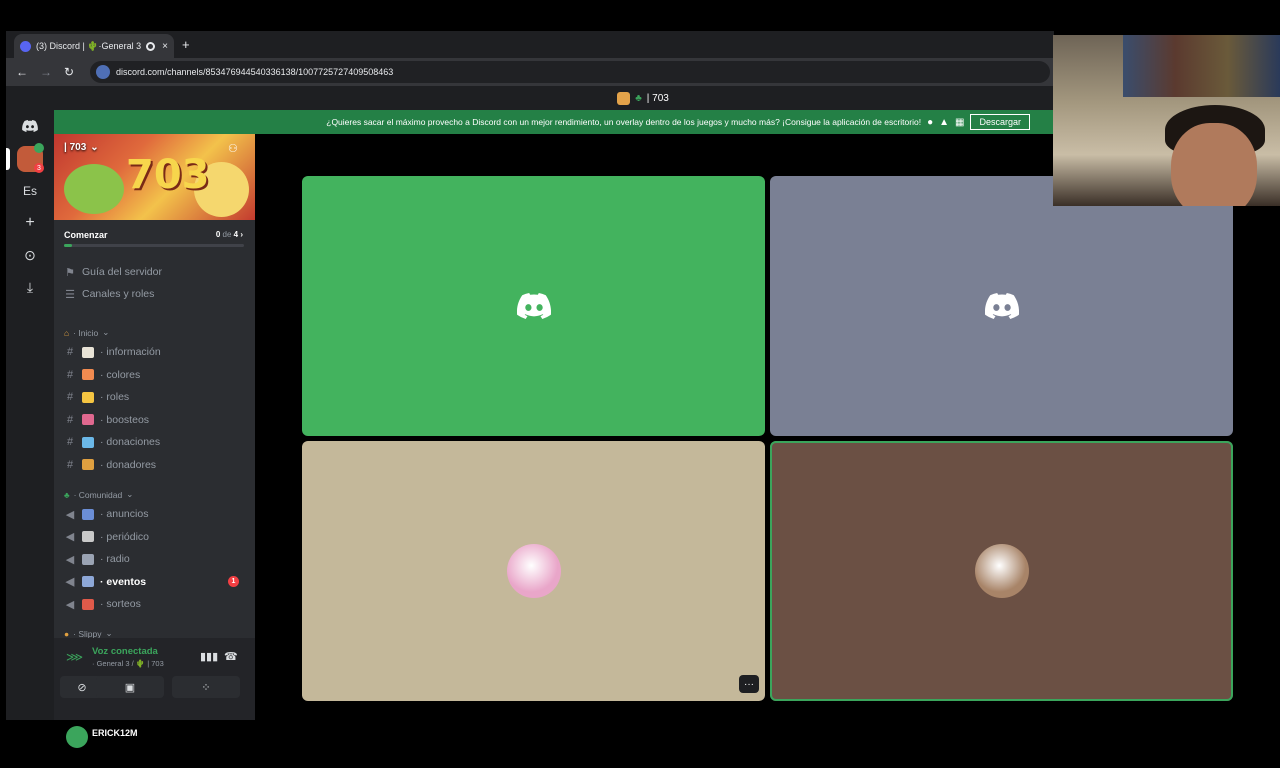 This screenshot has height=768, width=1280. Describe the element at coordinates (46, 72) in the screenshot. I see `forward-button: →` at that location.